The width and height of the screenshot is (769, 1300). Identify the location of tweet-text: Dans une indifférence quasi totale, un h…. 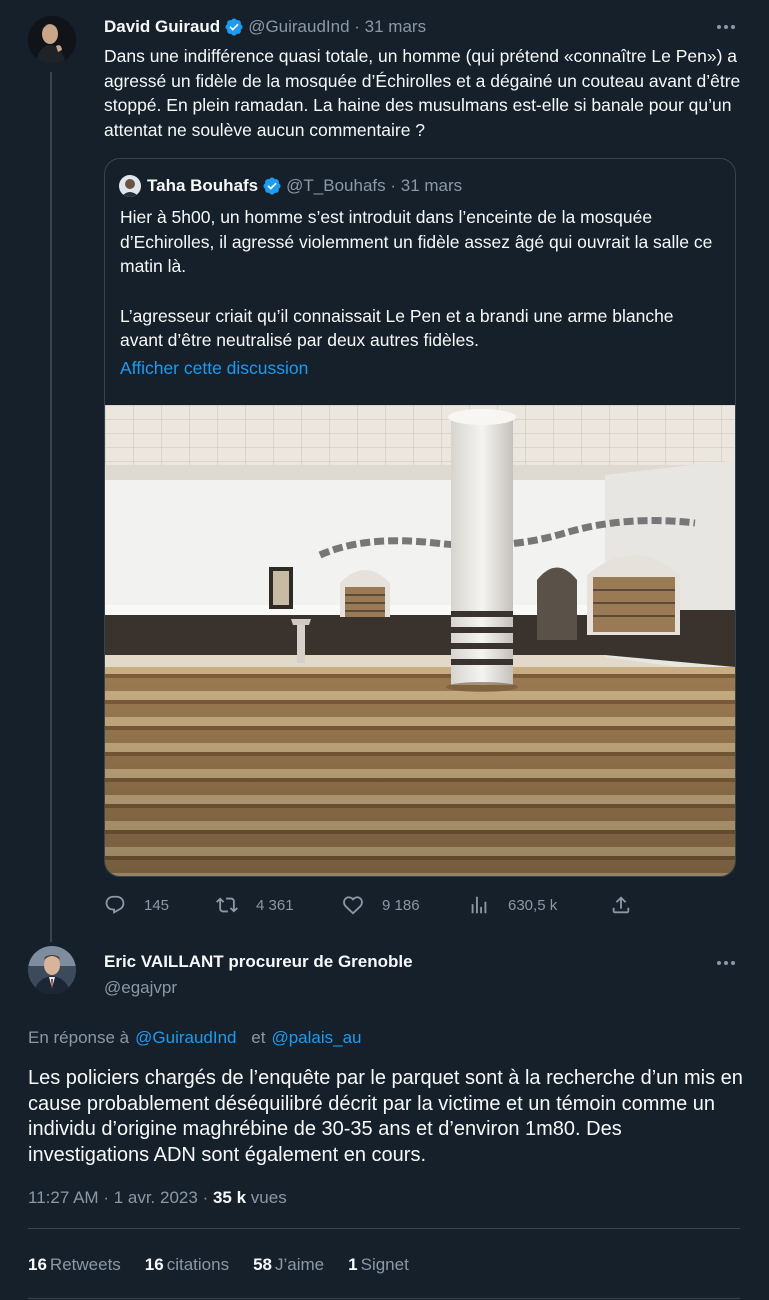
(422, 93).